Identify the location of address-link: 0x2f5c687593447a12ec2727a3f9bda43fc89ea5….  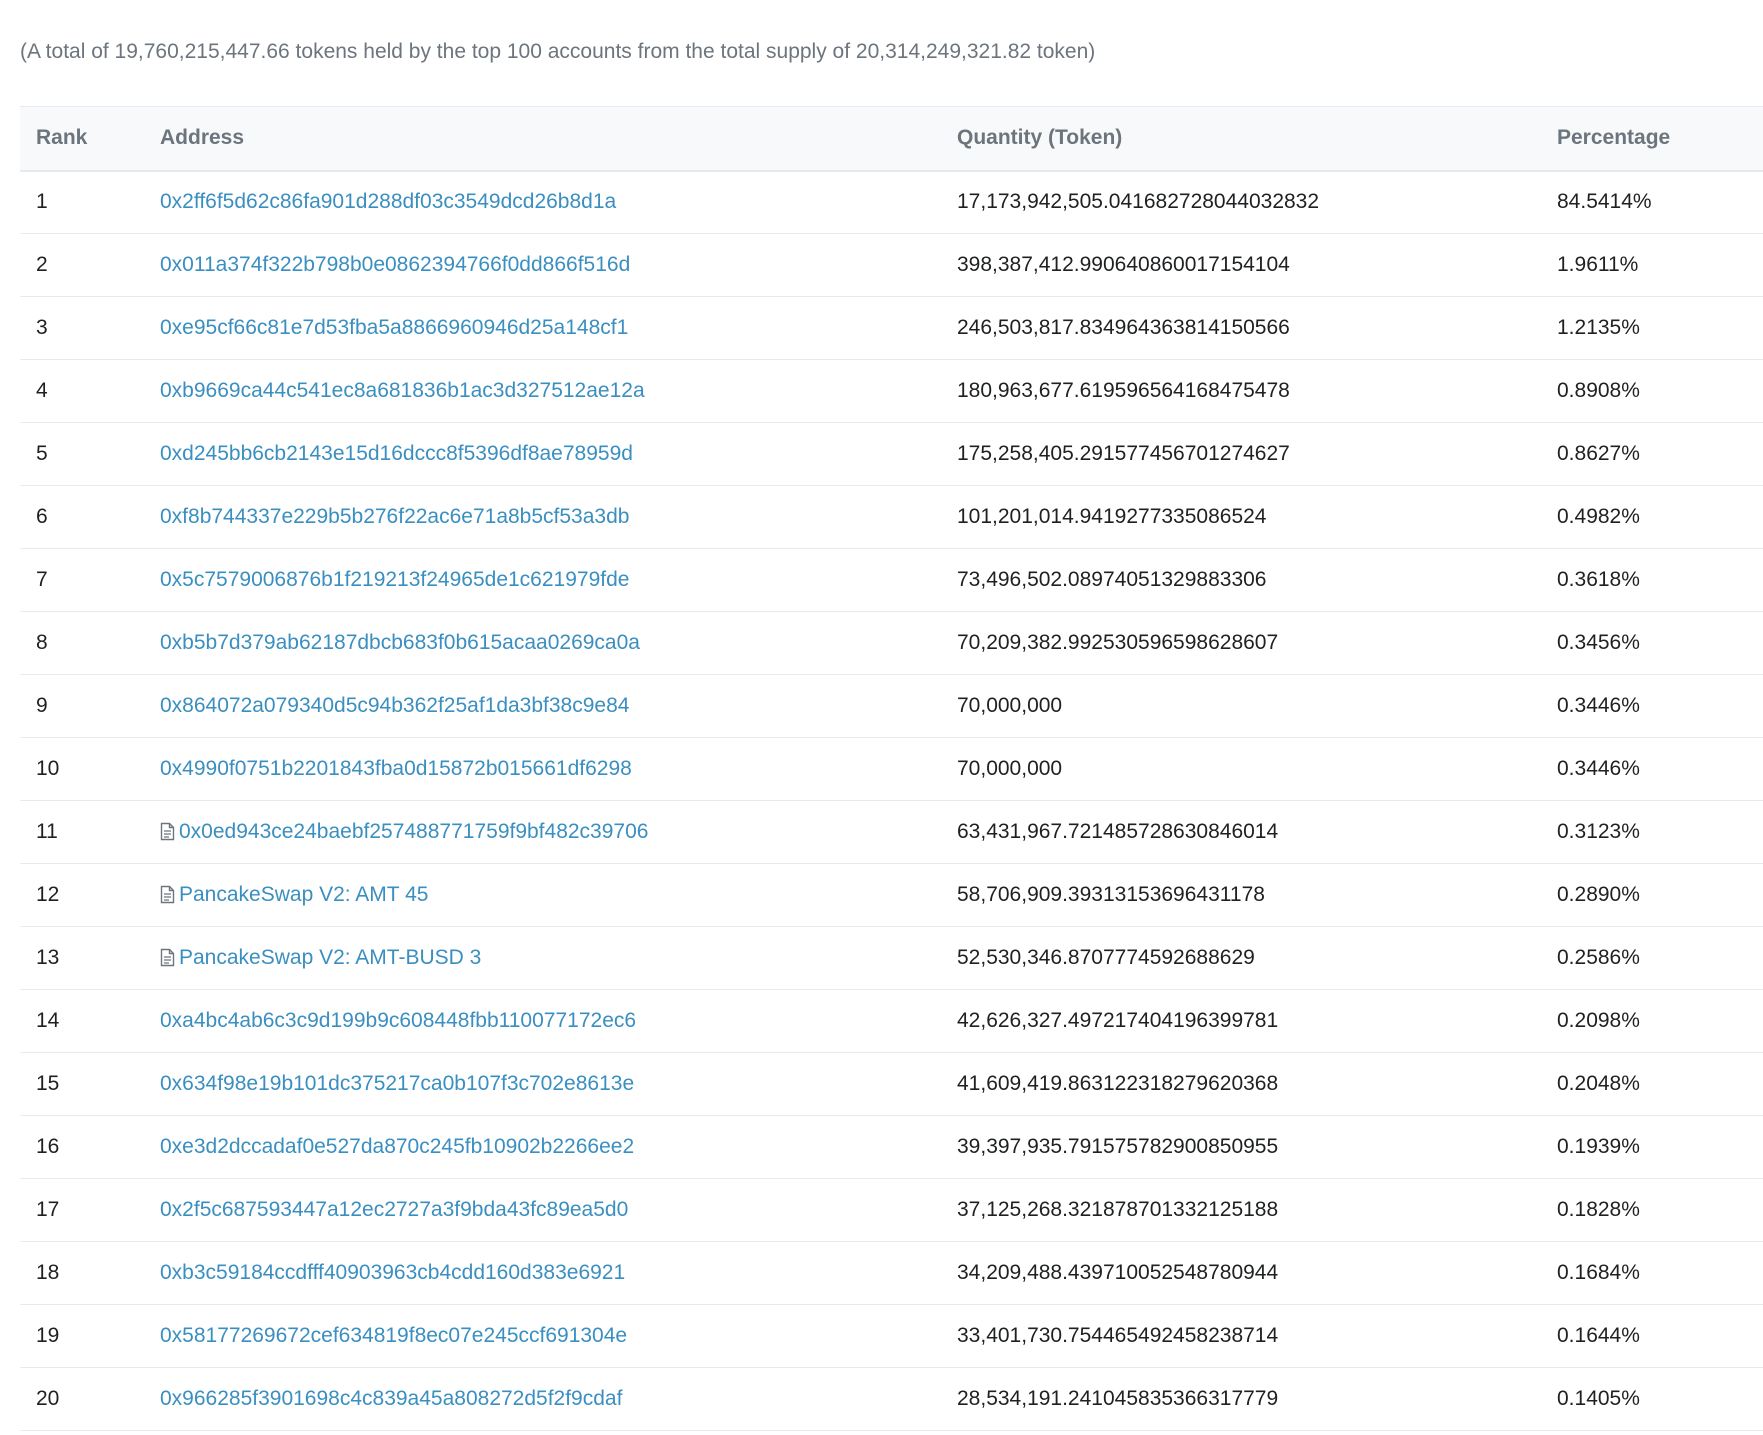
(394, 1209).